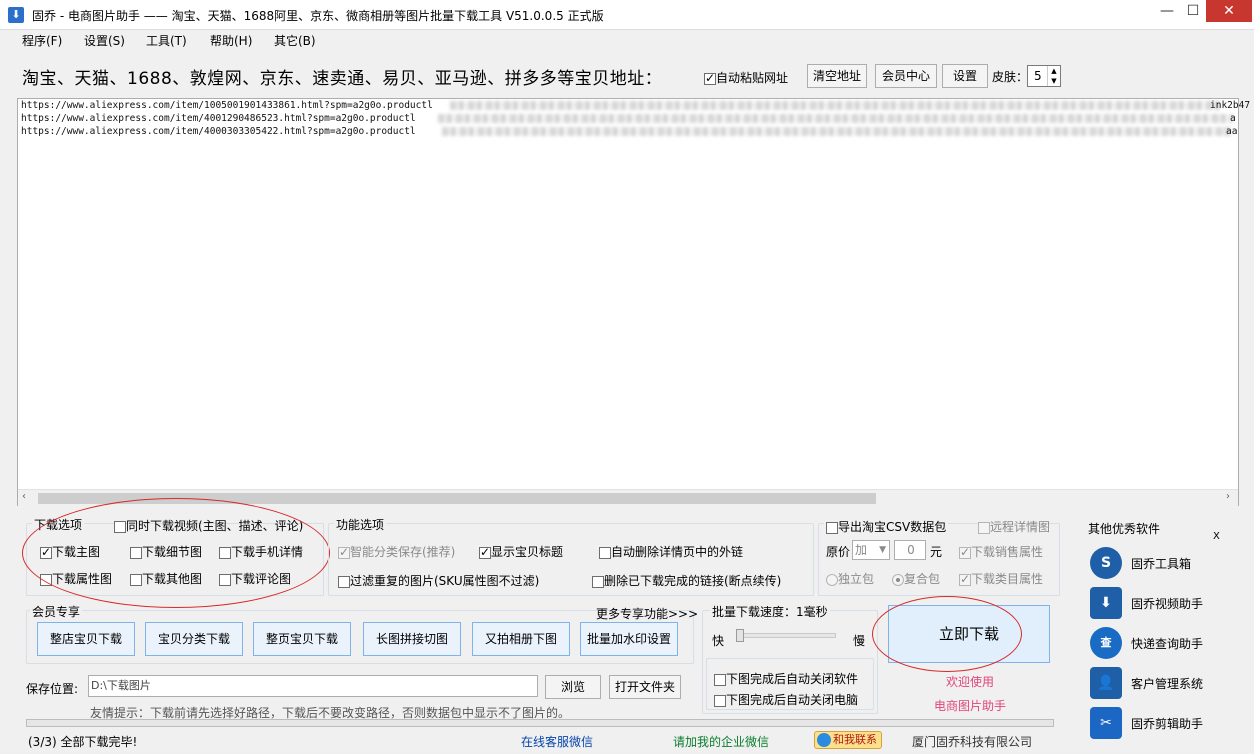 The width and height of the screenshot is (1254, 754). What do you see at coordinates (438, 580) in the screenshot?
I see `filter-duplicate-checkbox: 过滤重复的图片(SKU属性图不过滤)` at bounding box center [438, 580].